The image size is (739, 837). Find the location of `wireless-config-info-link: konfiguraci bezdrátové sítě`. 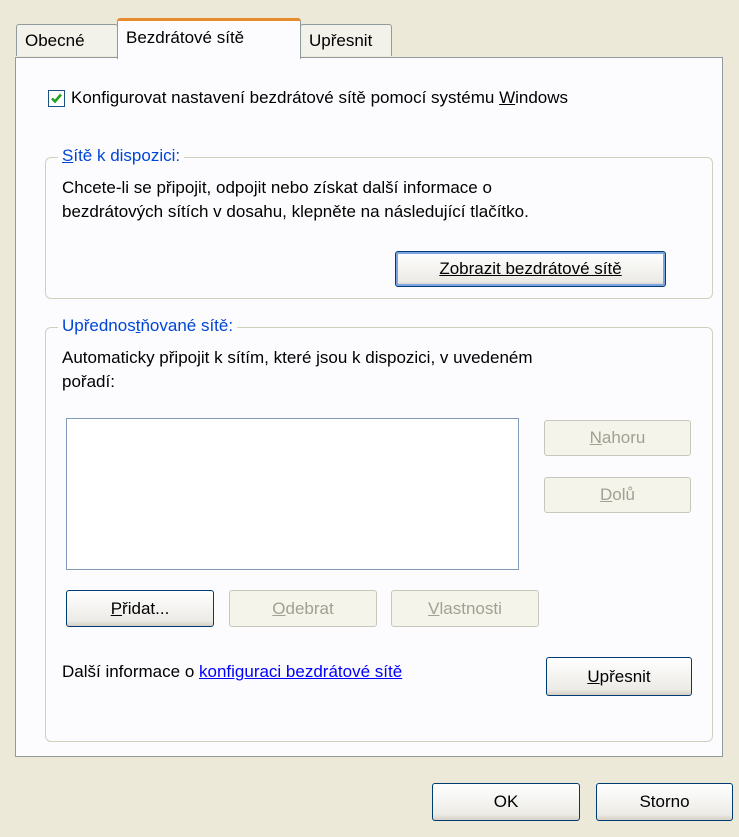

wireless-config-info-link: konfiguraci bezdrátové sítě is located at coordinates (300, 671).